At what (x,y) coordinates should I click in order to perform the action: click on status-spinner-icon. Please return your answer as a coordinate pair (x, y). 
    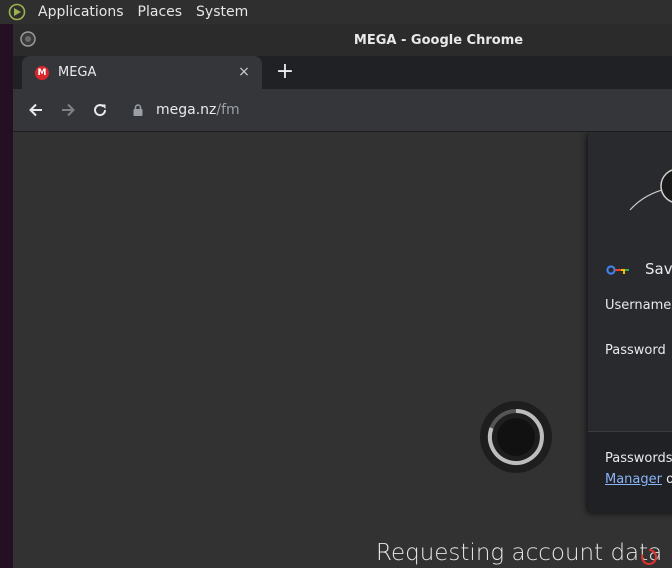
    Looking at the image, I should click on (649, 556).